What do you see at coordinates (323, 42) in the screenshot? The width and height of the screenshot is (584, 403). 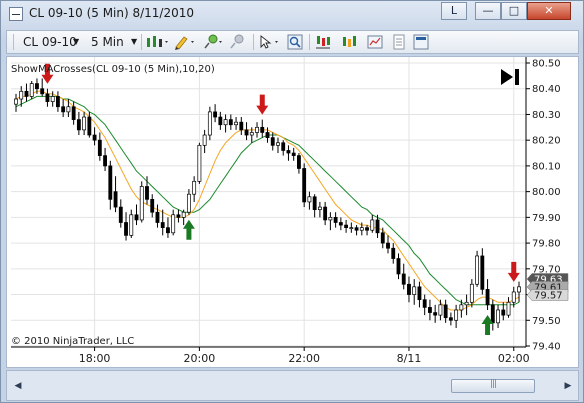 I see `indicators-icon` at bounding box center [323, 42].